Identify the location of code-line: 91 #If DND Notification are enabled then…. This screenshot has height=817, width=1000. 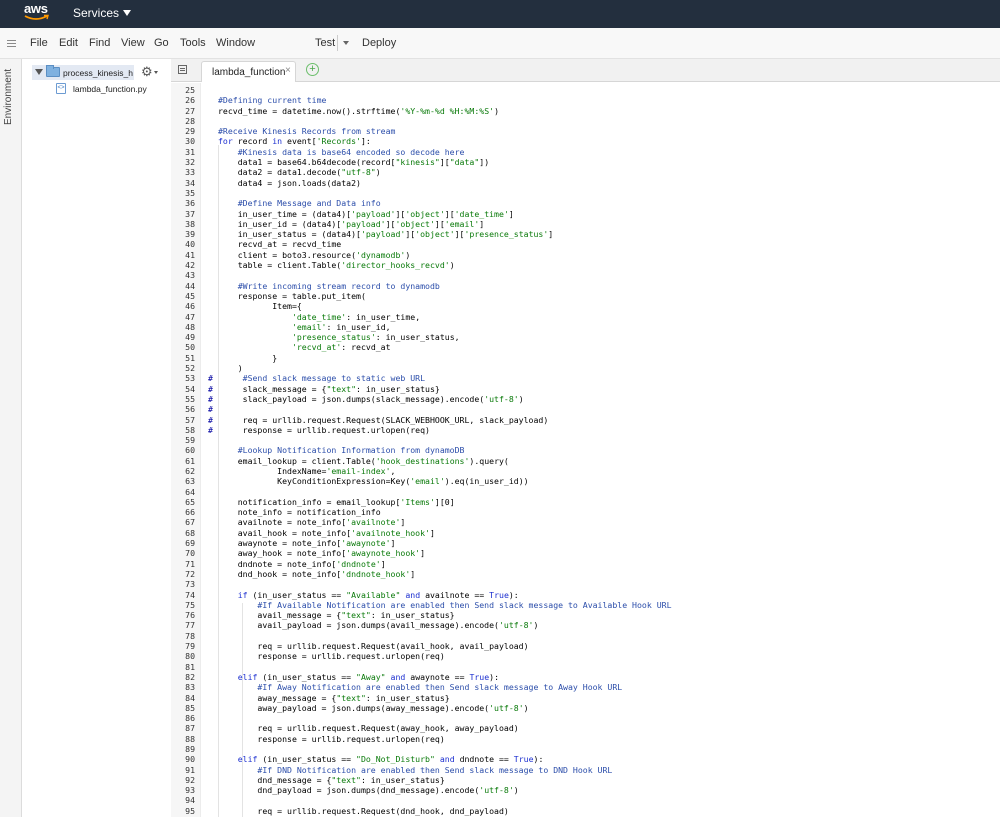
(585, 770).